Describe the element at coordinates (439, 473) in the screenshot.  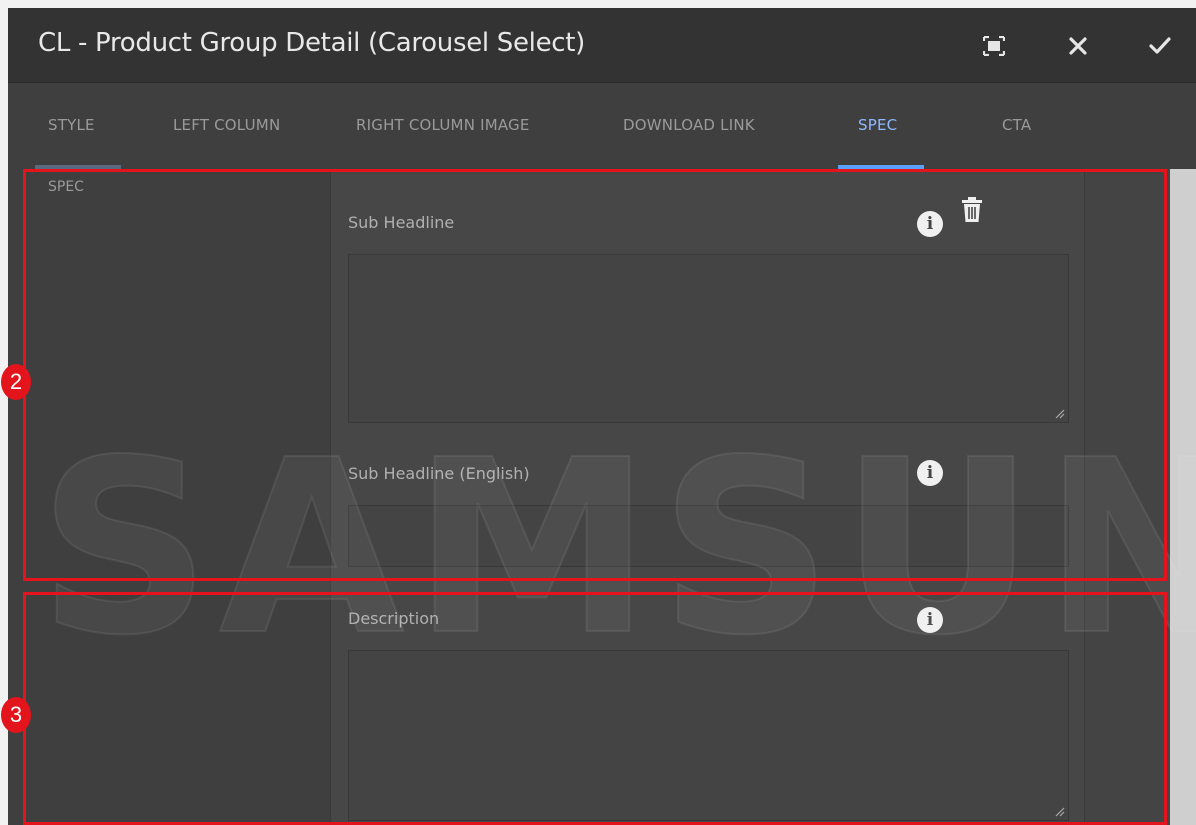
I see `sub-headline-english-label: Sub Headline (English)` at that location.